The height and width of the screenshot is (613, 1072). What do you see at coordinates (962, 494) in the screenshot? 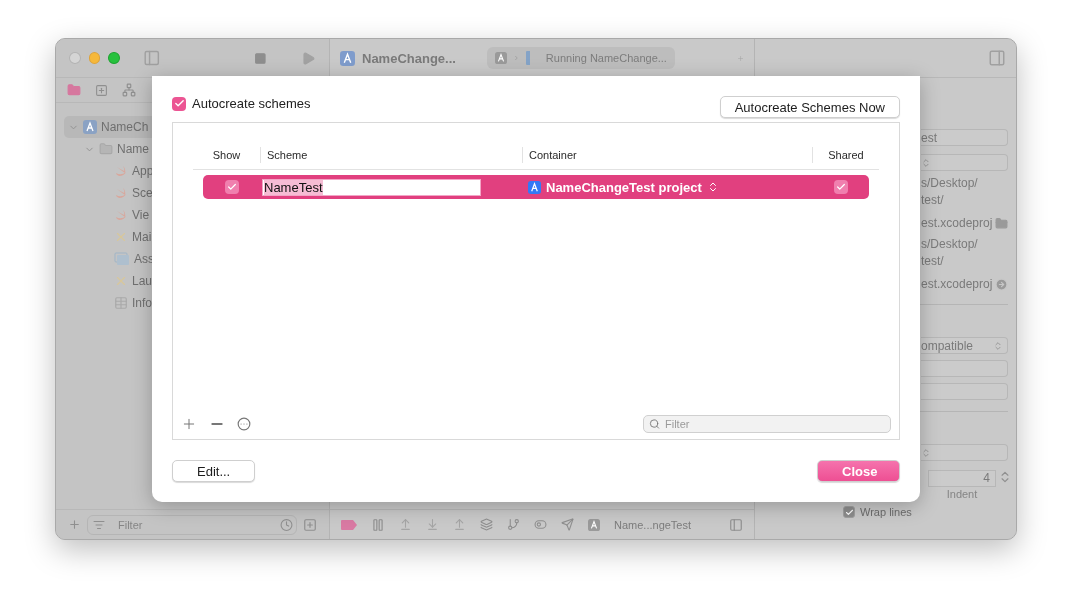
I see `field-label: Indent` at bounding box center [962, 494].